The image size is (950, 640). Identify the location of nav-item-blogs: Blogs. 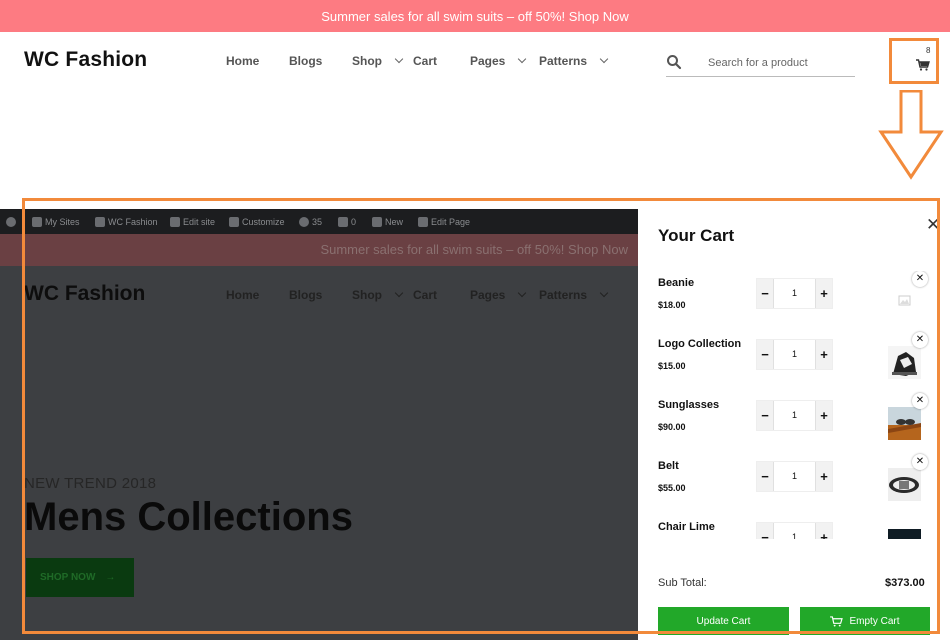
(305, 61).